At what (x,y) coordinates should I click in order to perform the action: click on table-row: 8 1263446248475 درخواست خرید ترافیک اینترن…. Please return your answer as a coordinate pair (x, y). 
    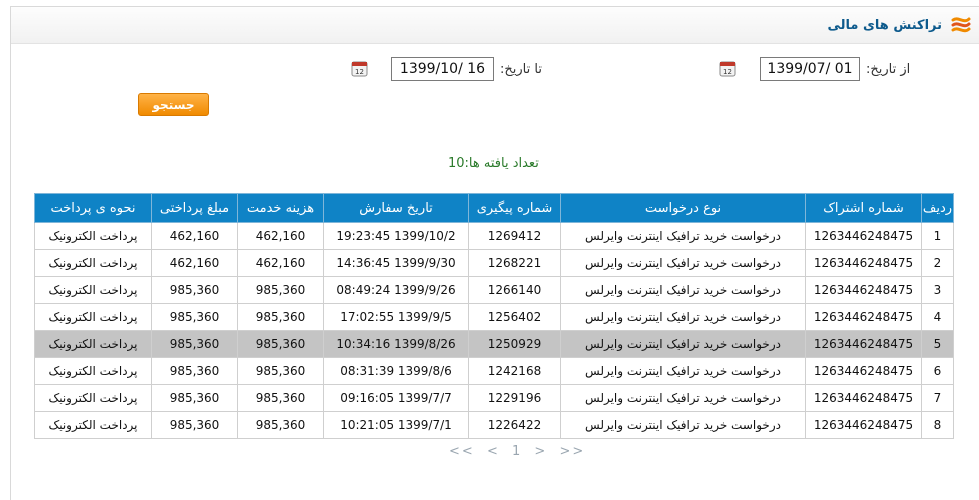
    Looking at the image, I should click on (494, 425).